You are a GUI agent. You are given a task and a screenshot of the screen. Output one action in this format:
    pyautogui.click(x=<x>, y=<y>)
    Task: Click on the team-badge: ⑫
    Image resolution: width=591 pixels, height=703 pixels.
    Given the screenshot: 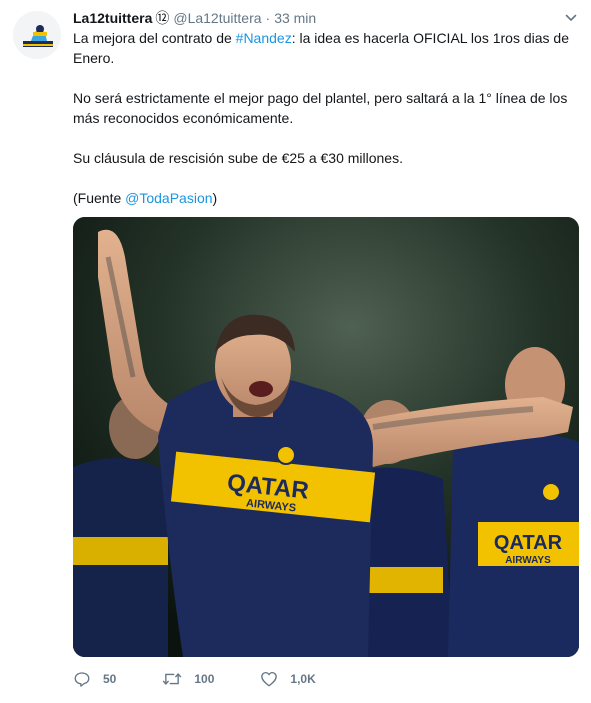 What is the action you would take?
    pyautogui.click(x=162, y=18)
    